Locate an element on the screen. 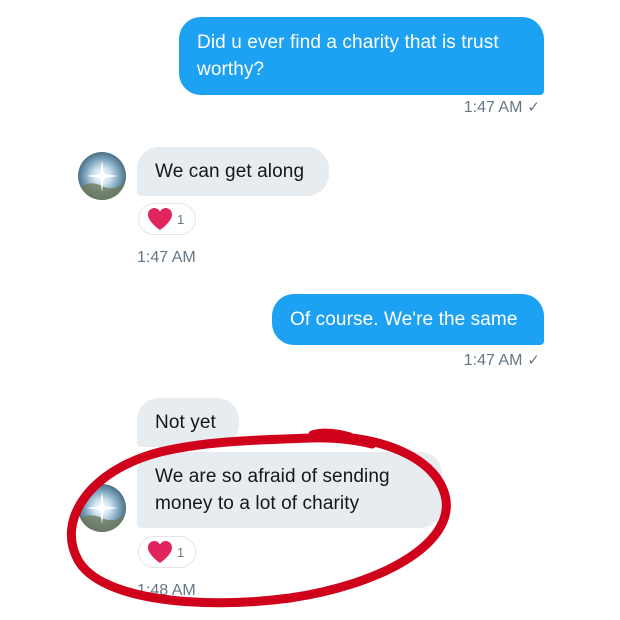 The height and width of the screenshot is (620, 620). outgoing-message-bubble: Of course. We're the same is located at coordinates (408, 319).